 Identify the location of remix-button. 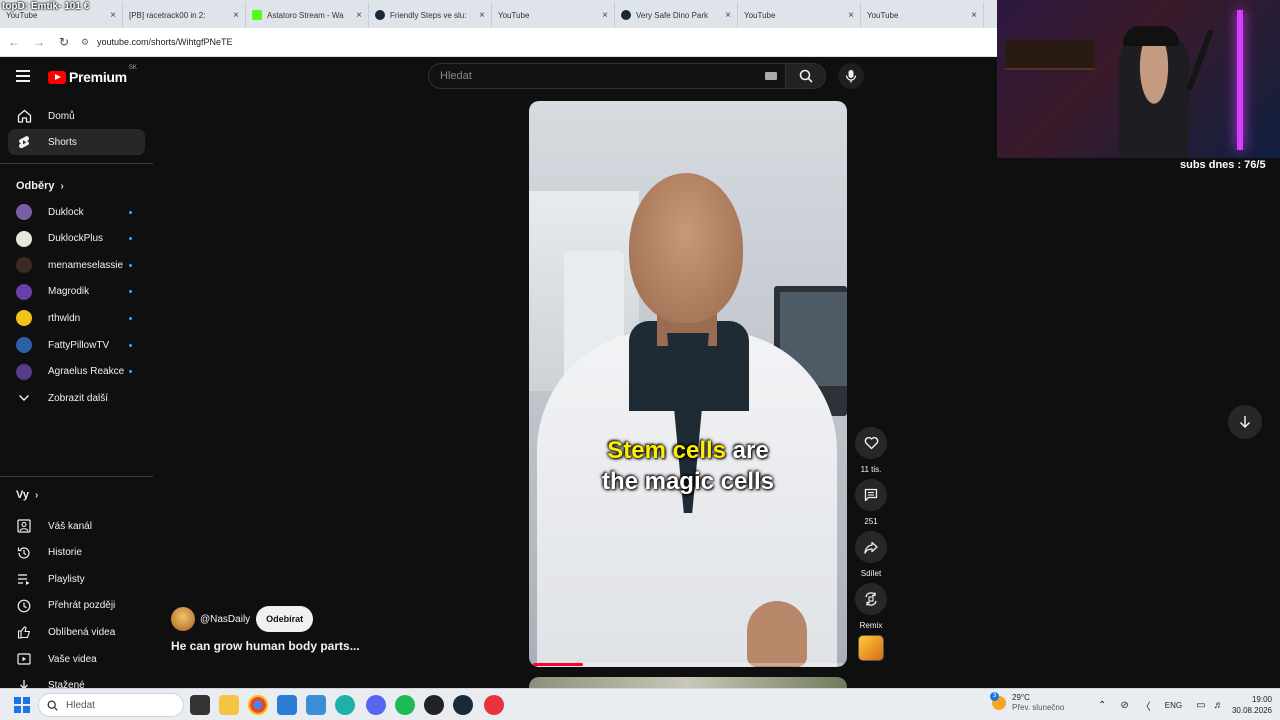
(871, 599).